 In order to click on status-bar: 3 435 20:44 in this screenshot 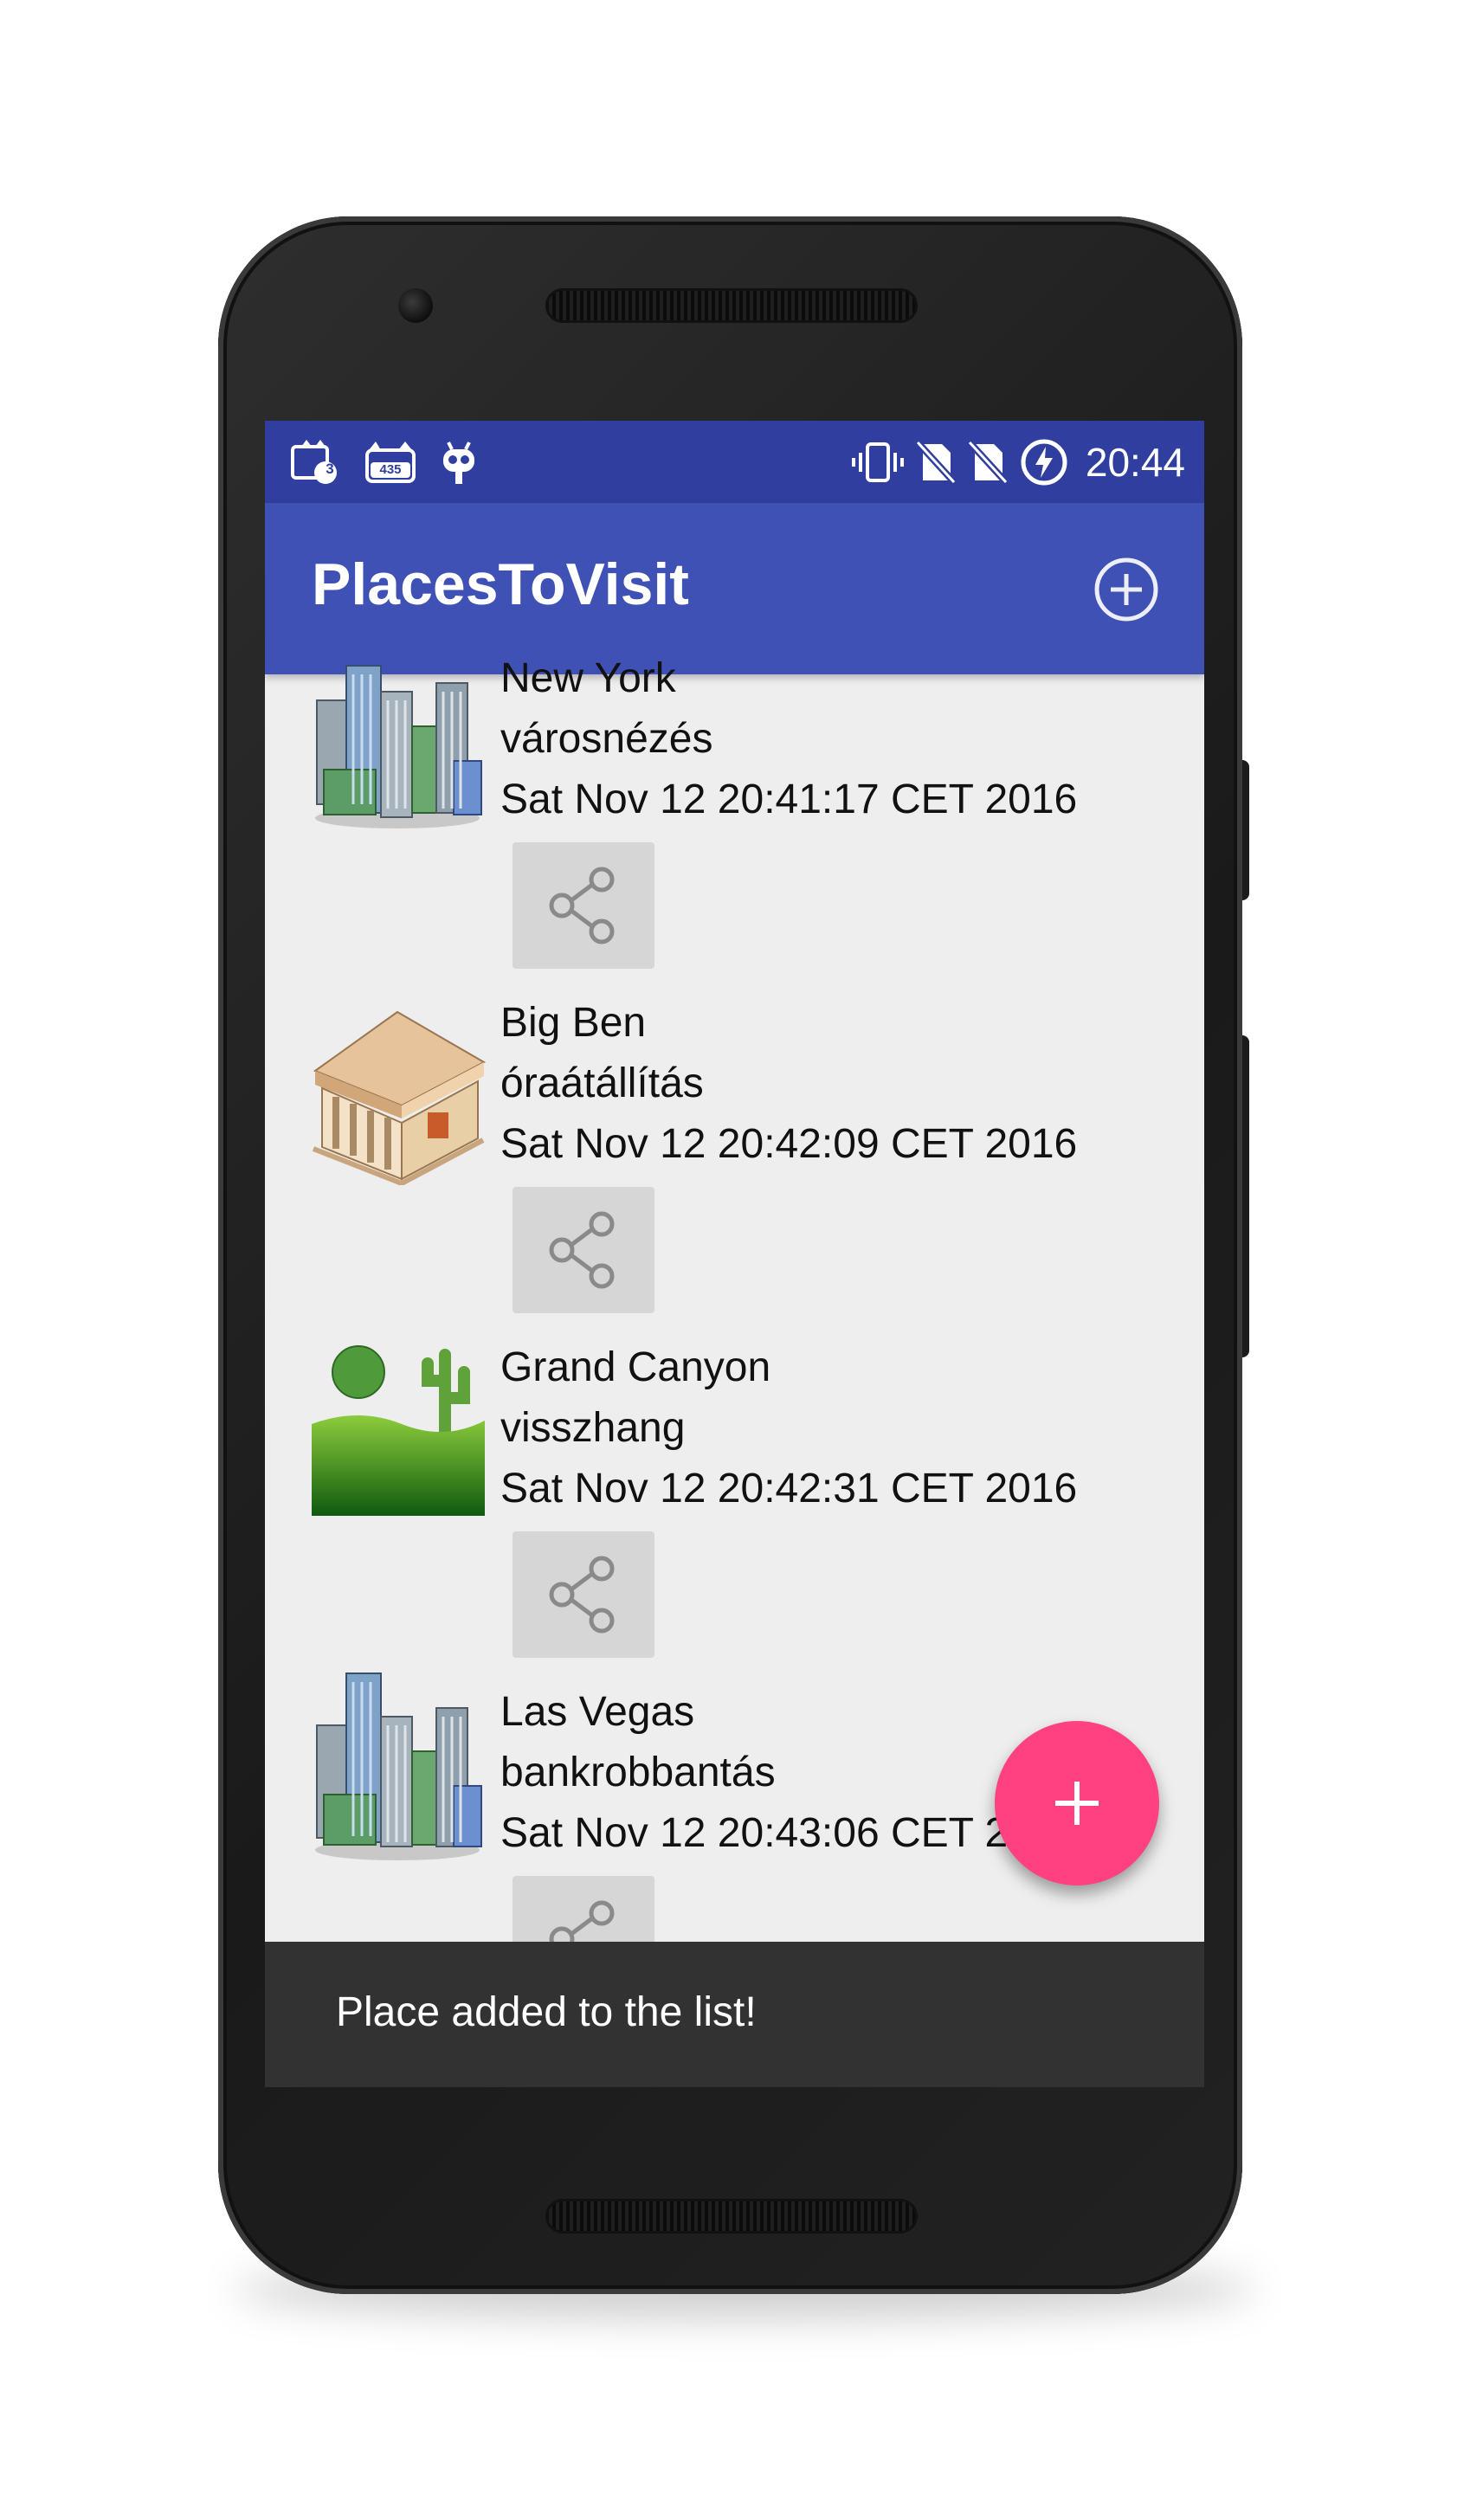, I will do `click(735, 462)`.